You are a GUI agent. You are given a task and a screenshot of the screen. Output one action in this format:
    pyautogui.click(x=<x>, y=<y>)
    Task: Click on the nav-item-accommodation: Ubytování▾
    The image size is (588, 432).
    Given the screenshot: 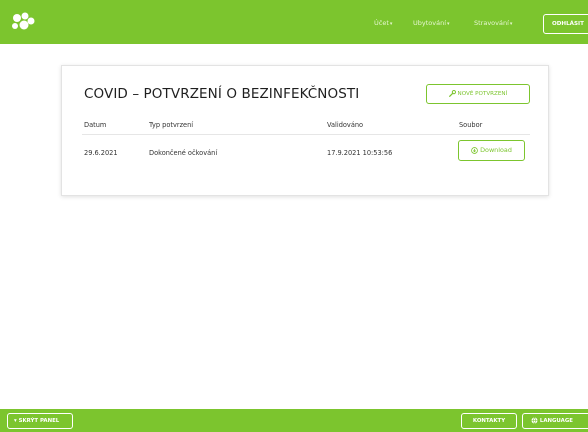 What is the action you would take?
    pyautogui.click(x=431, y=23)
    